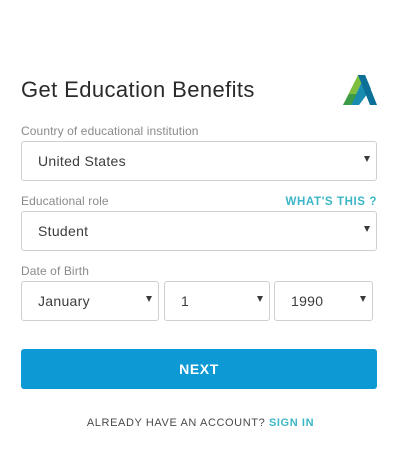  I want to click on dob-day-value: 1, so click(185, 301).